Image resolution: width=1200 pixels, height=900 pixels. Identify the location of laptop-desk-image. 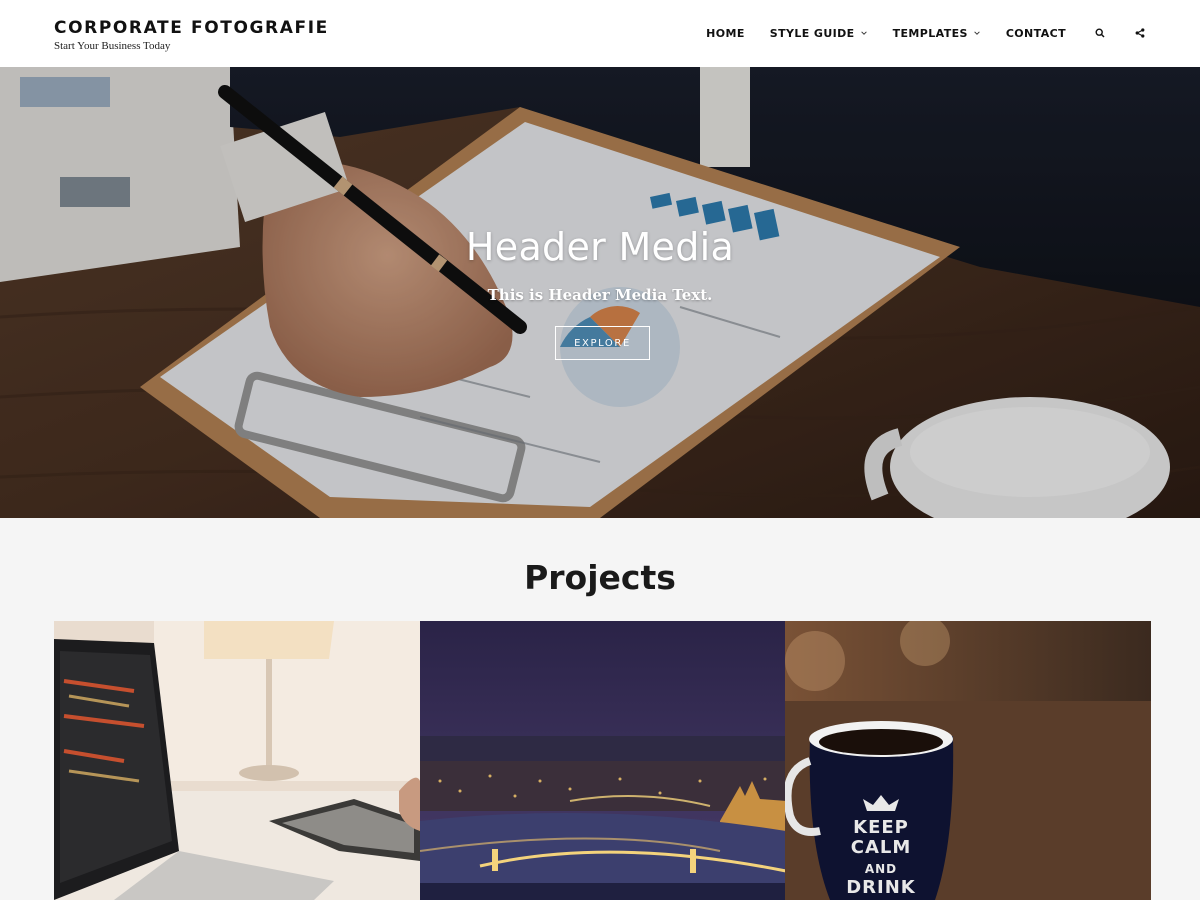
(237, 760).